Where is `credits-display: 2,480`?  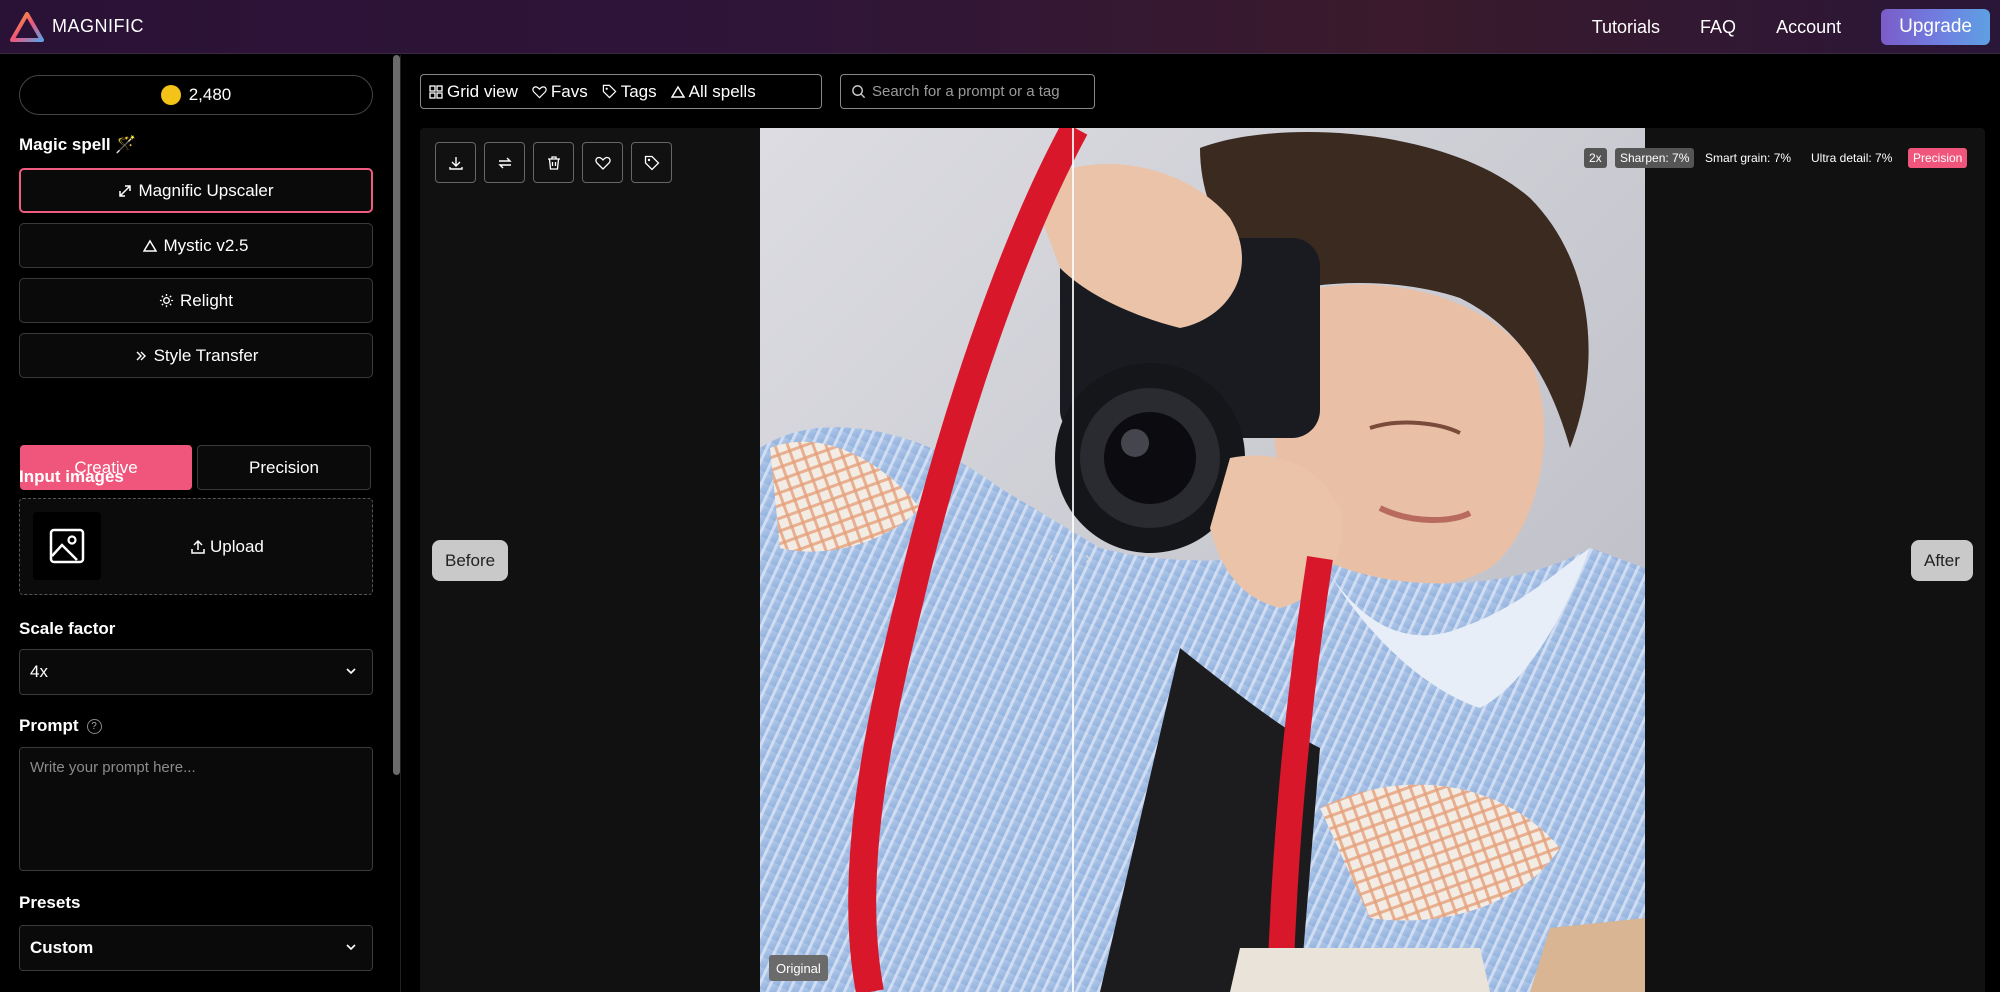 credits-display: 2,480 is located at coordinates (196, 95).